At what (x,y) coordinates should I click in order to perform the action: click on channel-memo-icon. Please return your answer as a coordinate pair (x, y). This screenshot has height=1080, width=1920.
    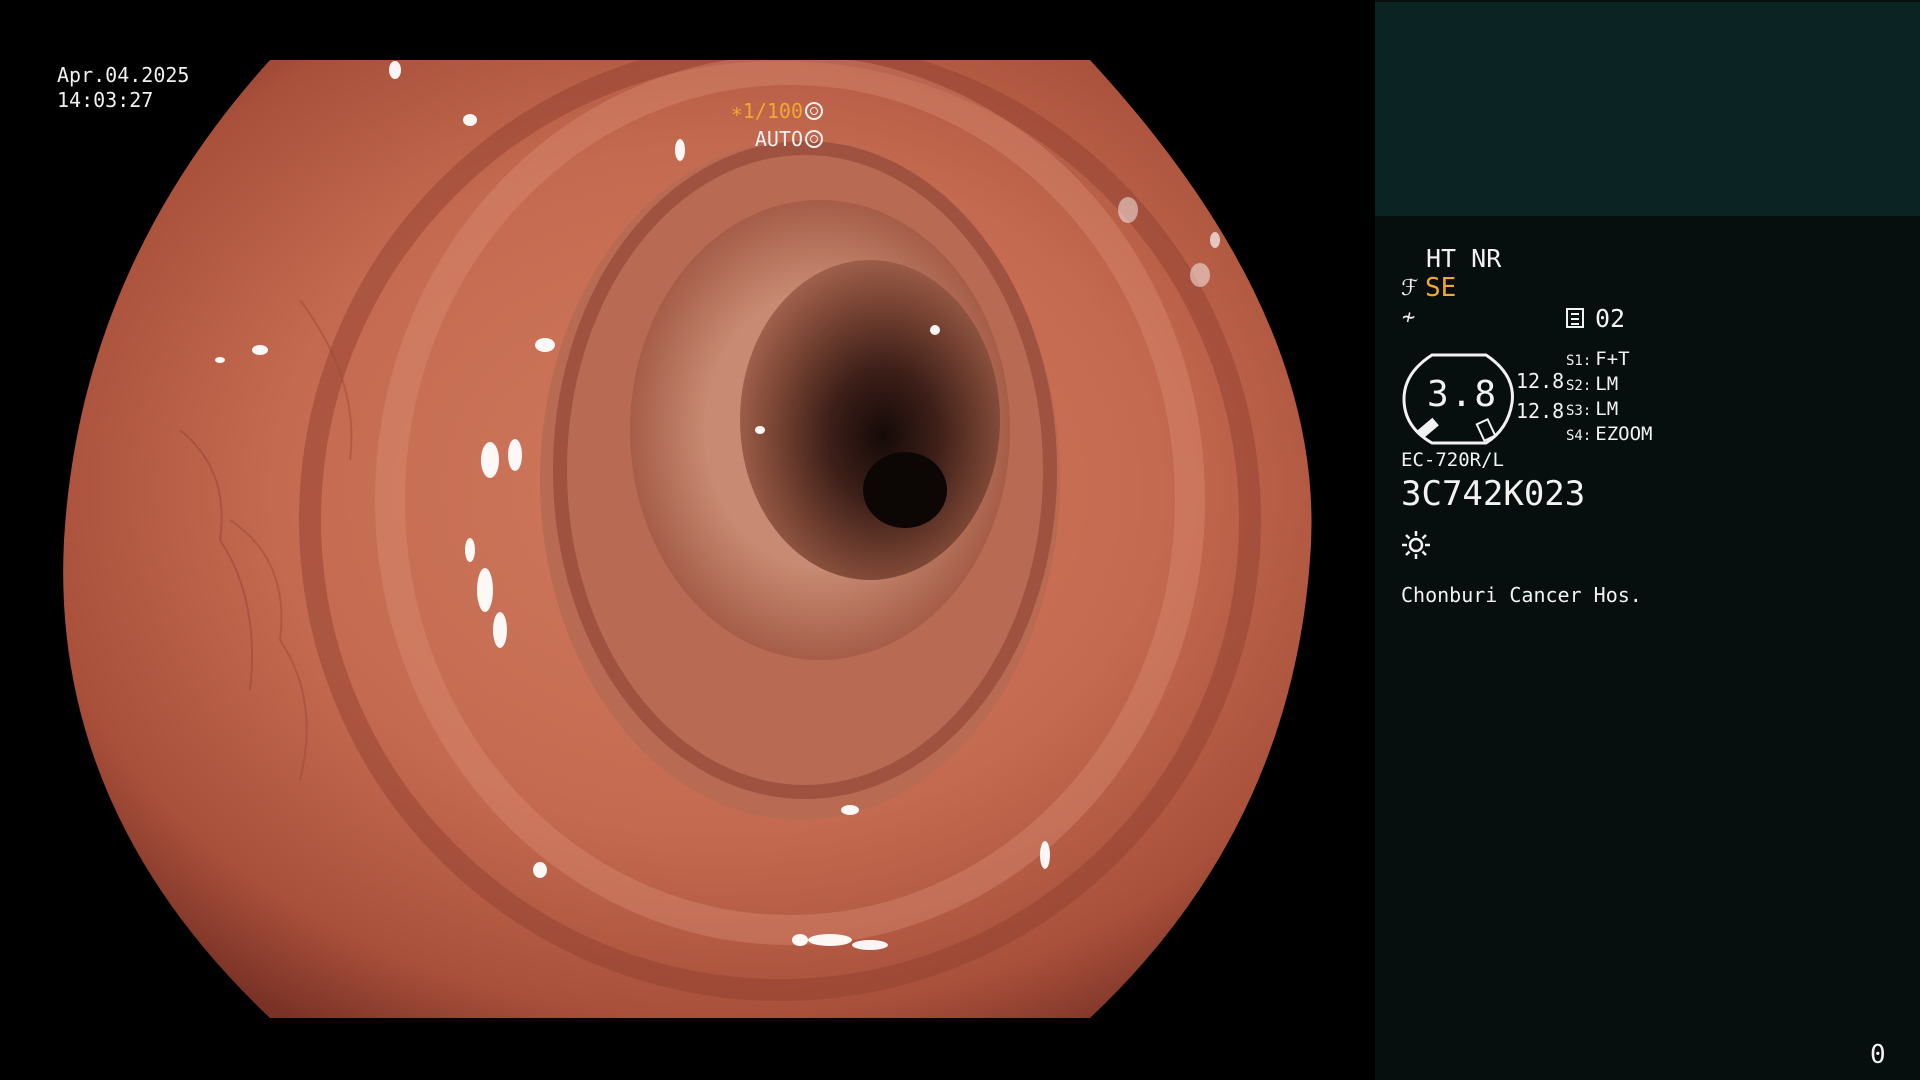
    Looking at the image, I should click on (1575, 318).